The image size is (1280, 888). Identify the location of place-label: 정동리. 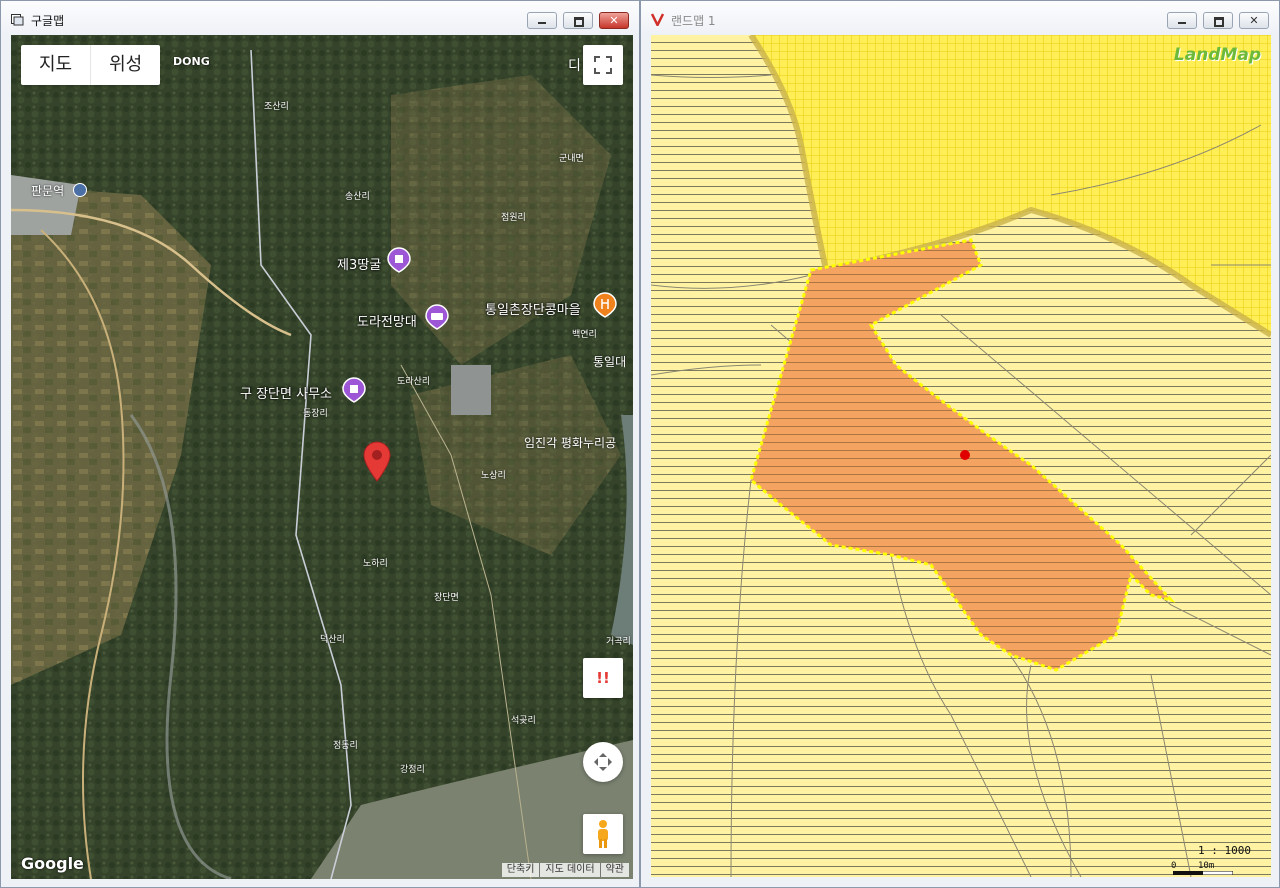
(345, 746).